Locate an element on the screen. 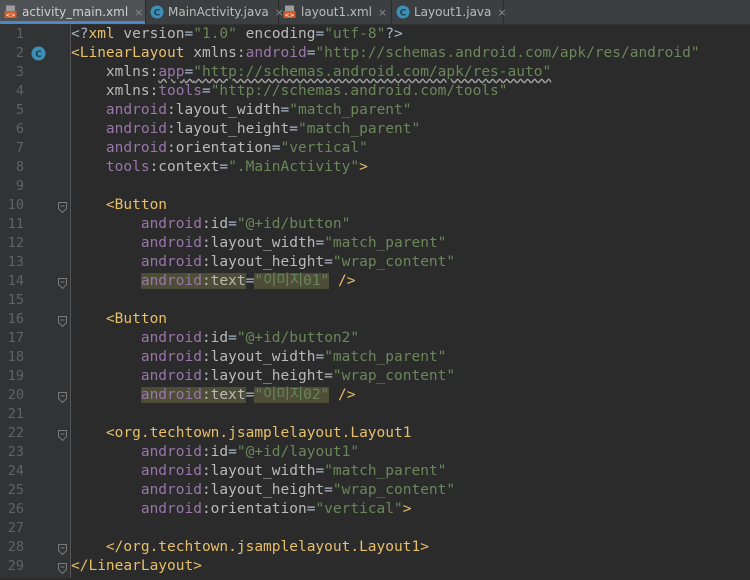 The height and width of the screenshot is (580, 750). code-line: 14 android:text="이미지01" /> is located at coordinates (375, 281).